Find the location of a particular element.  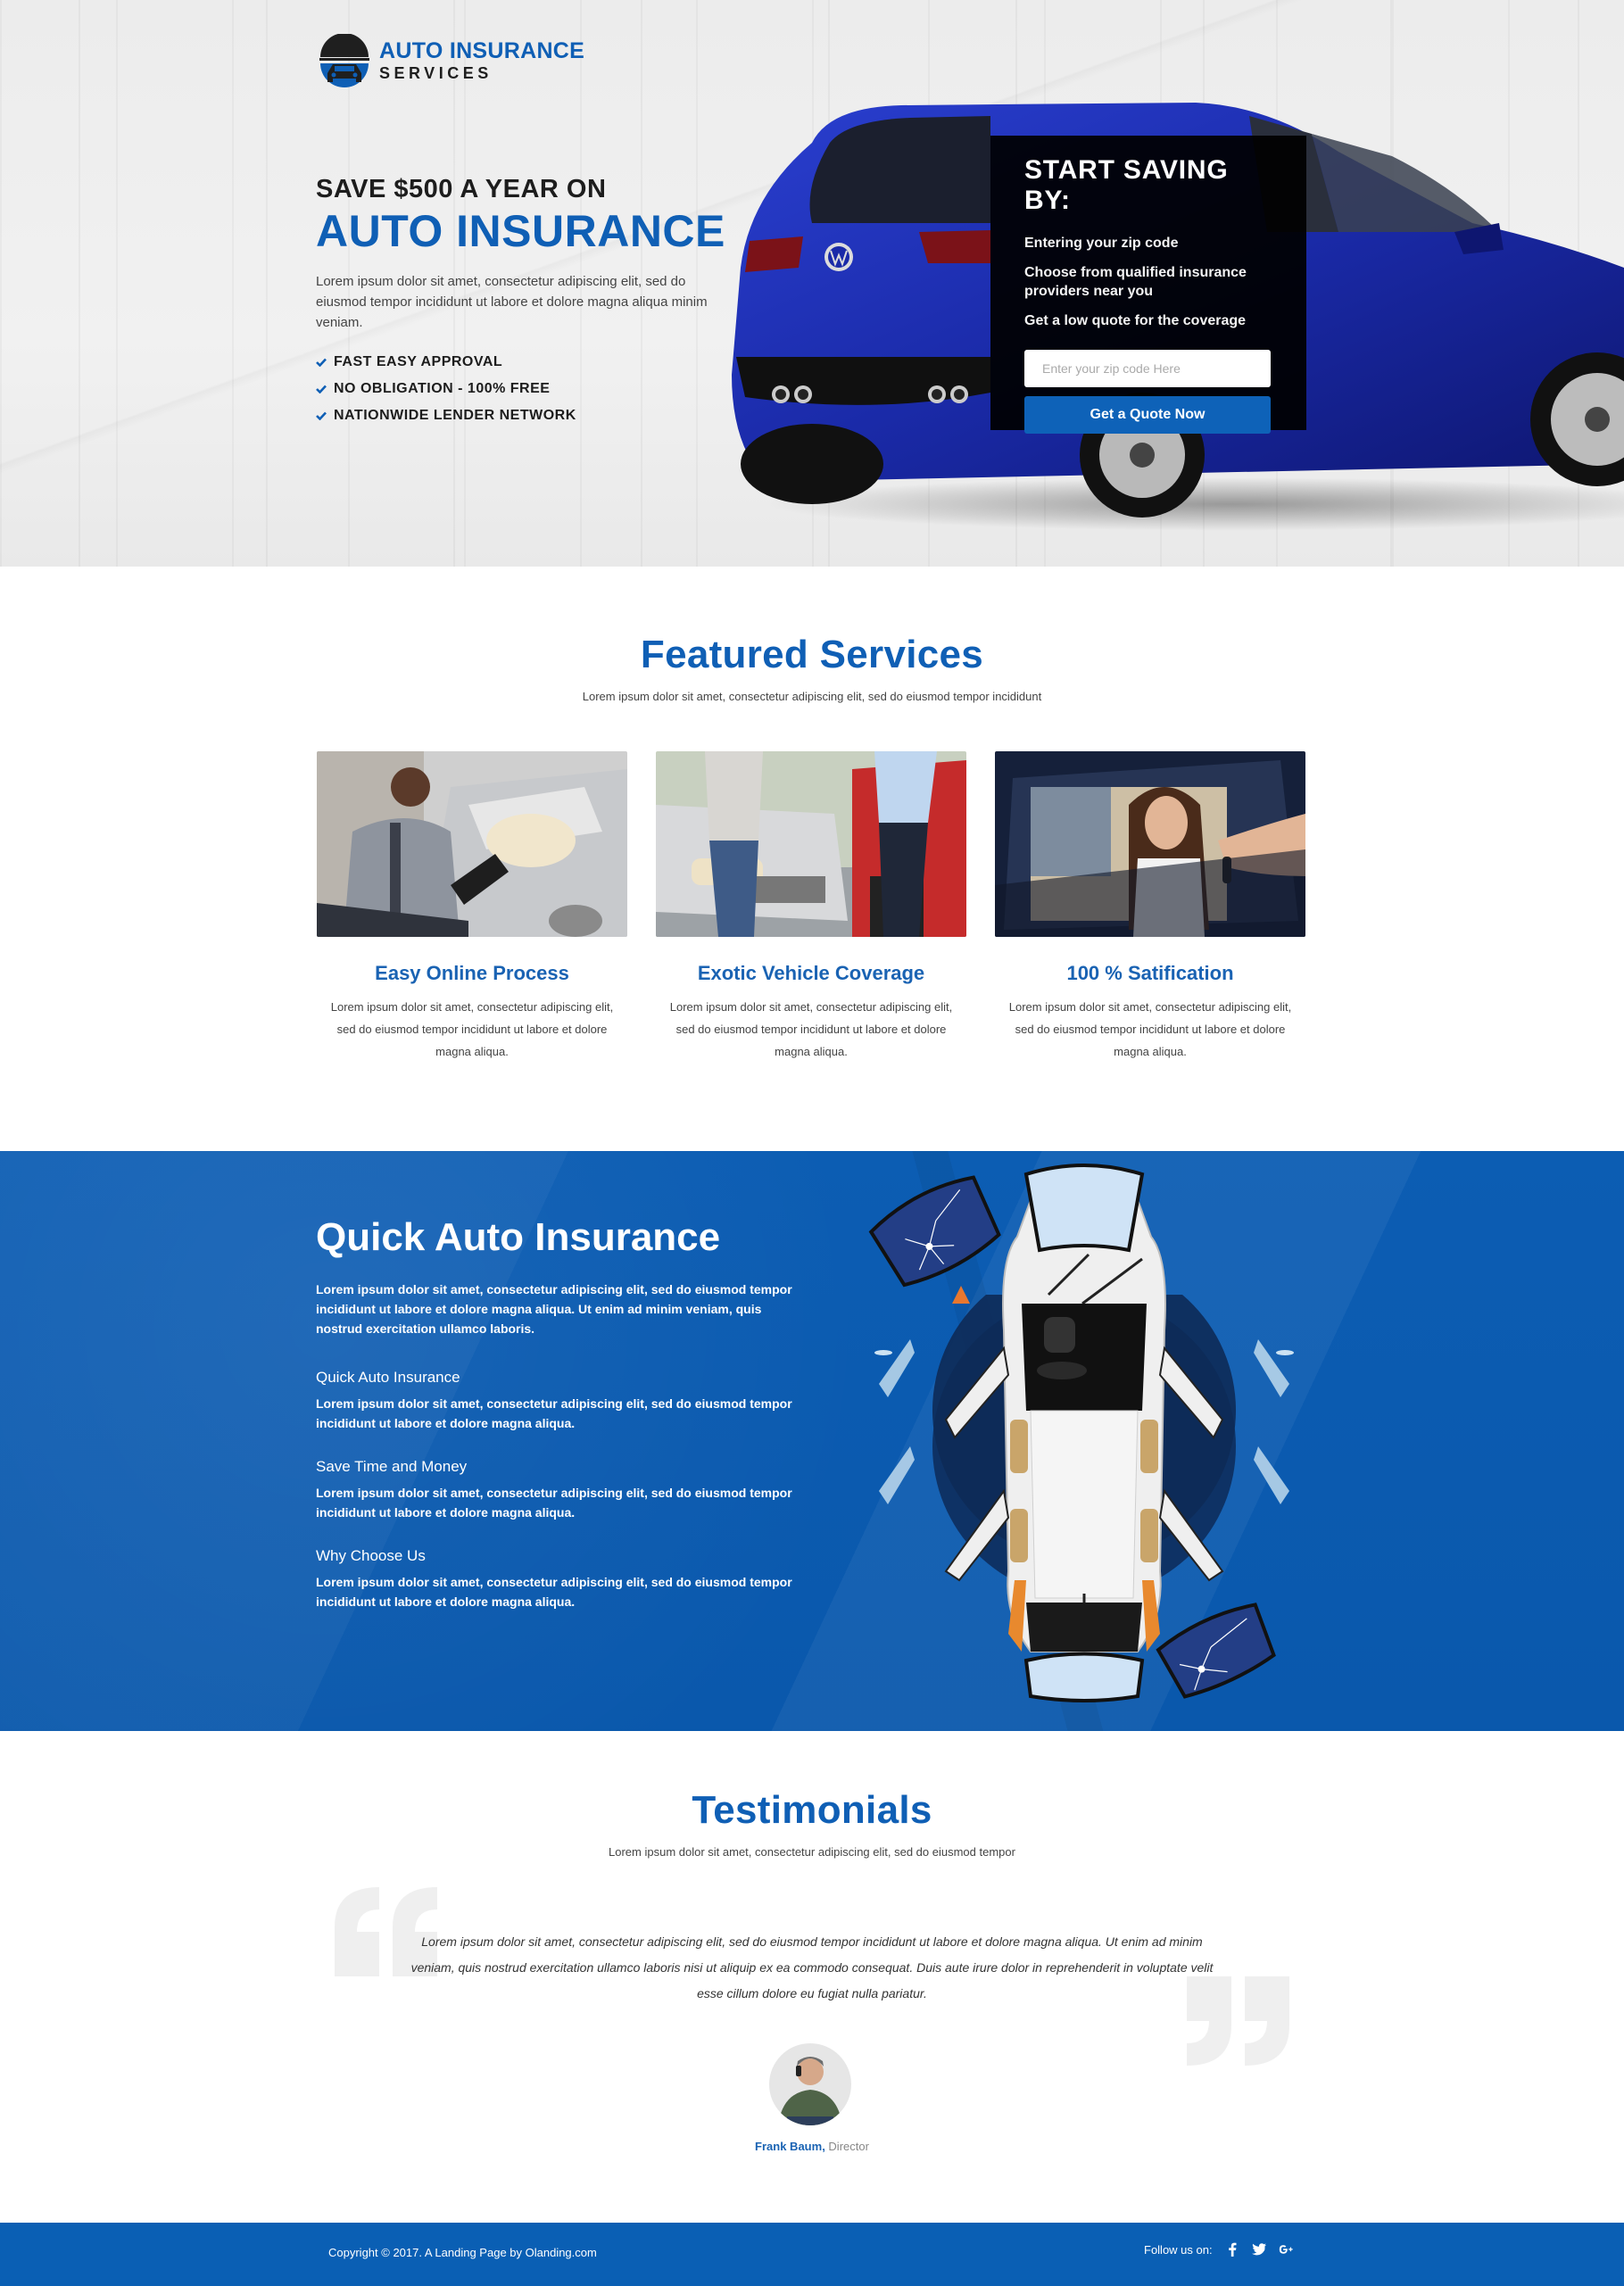

google-plus-icon is located at coordinates (1286, 2250).